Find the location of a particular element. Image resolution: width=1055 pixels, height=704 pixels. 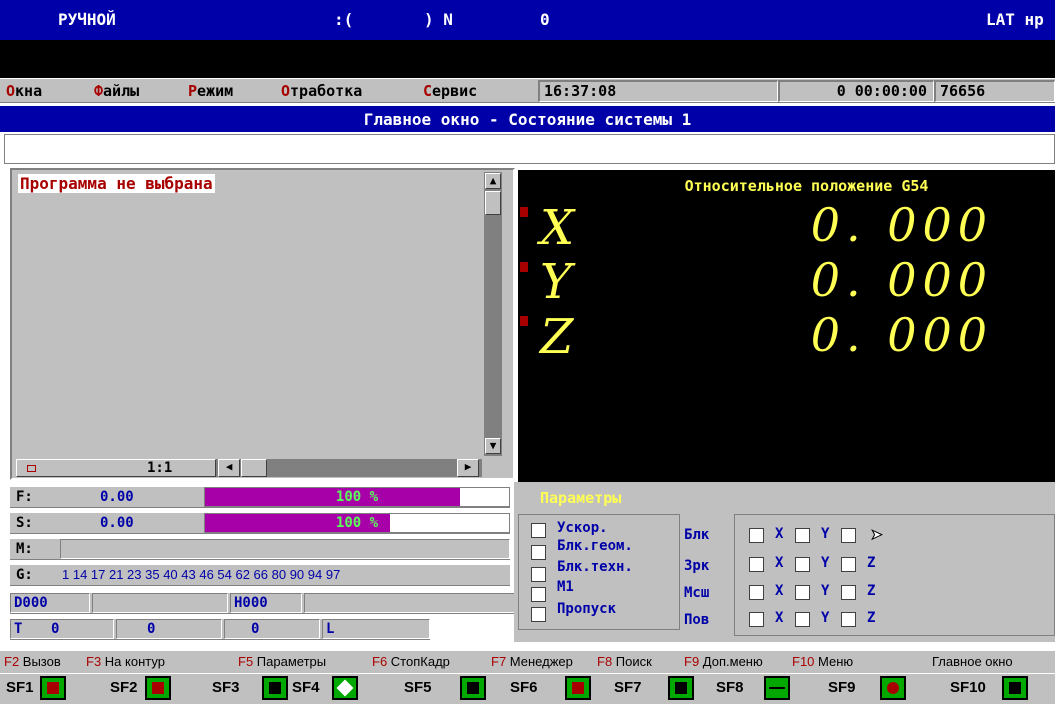

mirror-y-label: Y is located at coordinates (825, 563).